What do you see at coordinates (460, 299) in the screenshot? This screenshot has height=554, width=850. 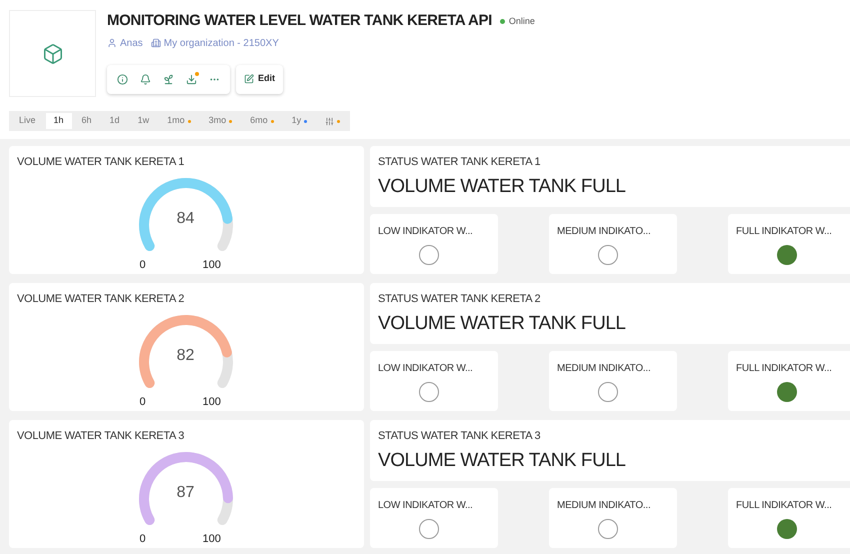 I see `status-title: STATUS WATER TANK KERETA 2` at bounding box center [460, 299].